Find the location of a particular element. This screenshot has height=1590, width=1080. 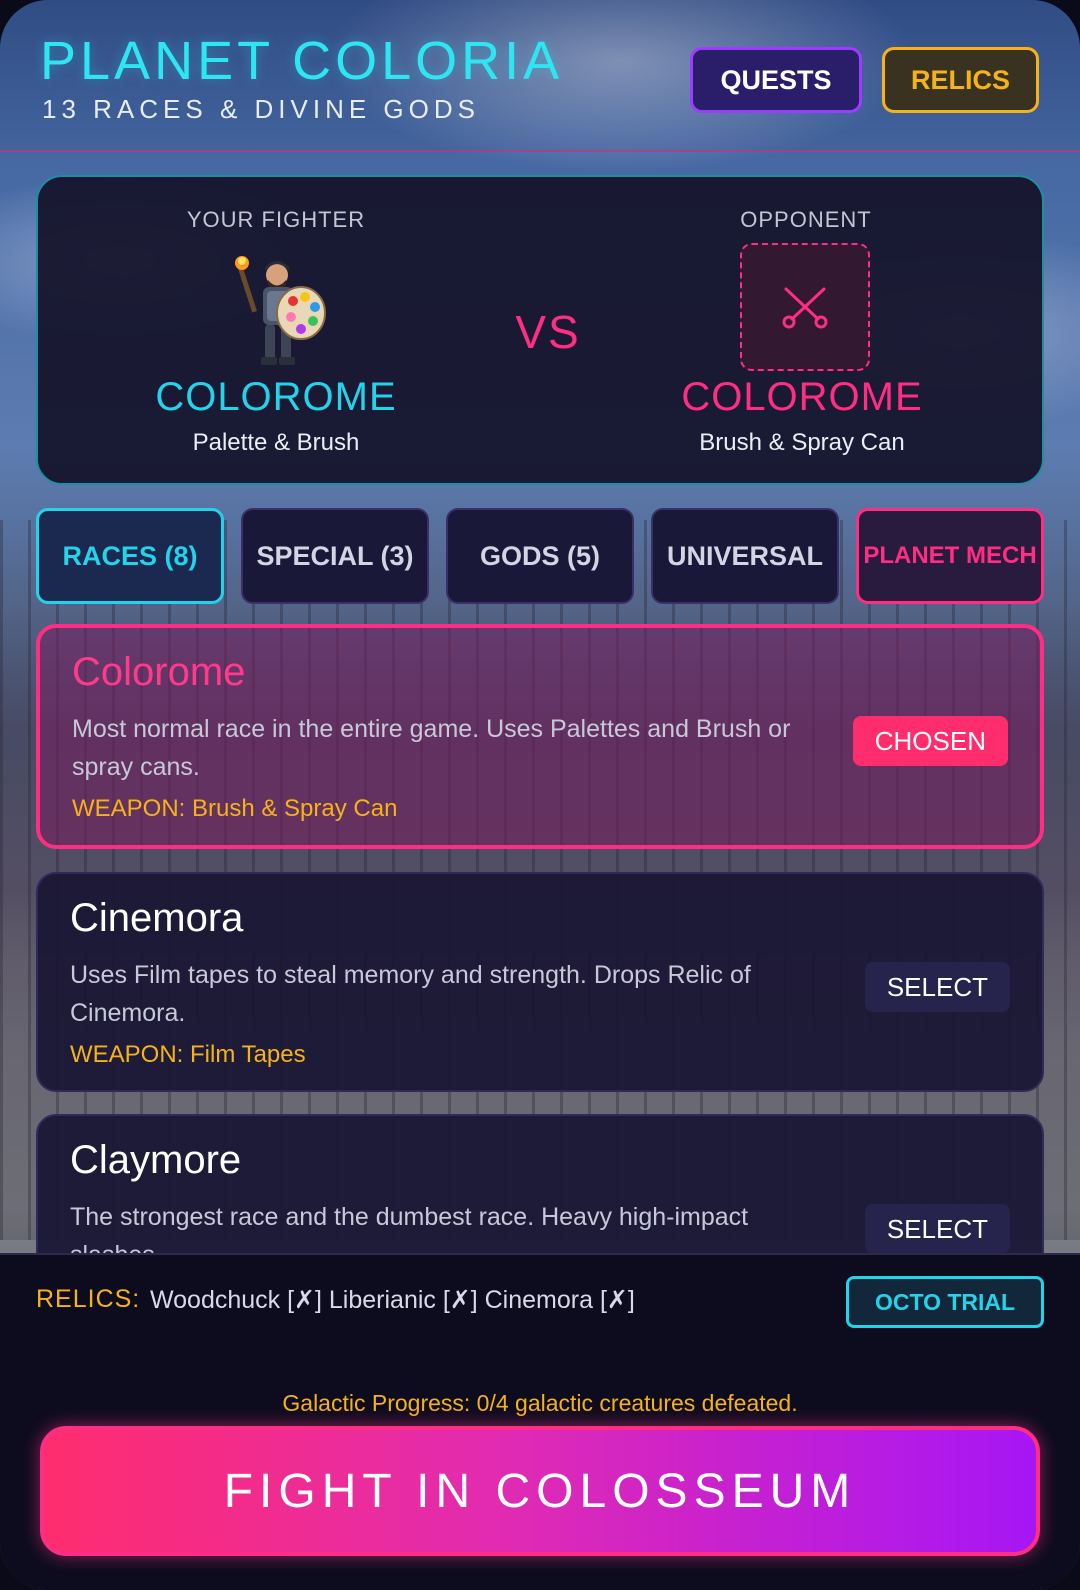

opponent-portrait is located at coordinates (805, 307).